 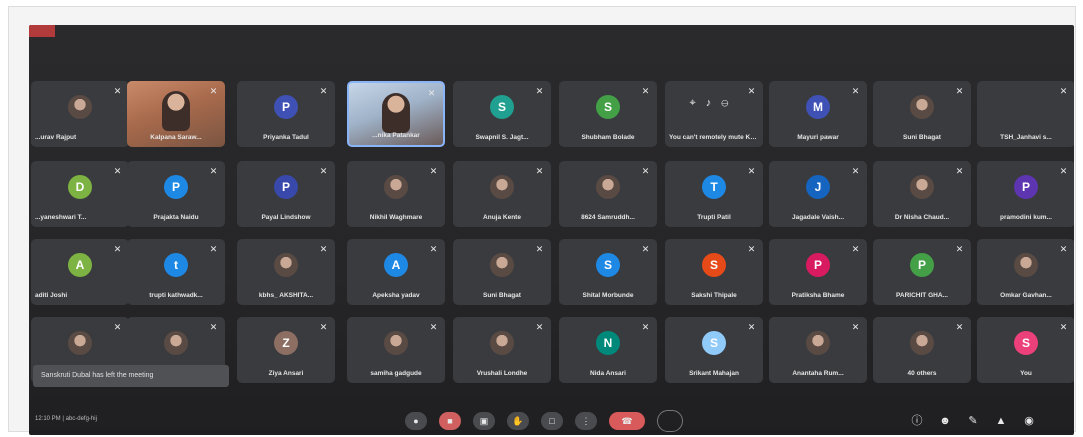 I want to click on participant-tile: ✕ Aaditi Joshi, so click(x=80, y=272).